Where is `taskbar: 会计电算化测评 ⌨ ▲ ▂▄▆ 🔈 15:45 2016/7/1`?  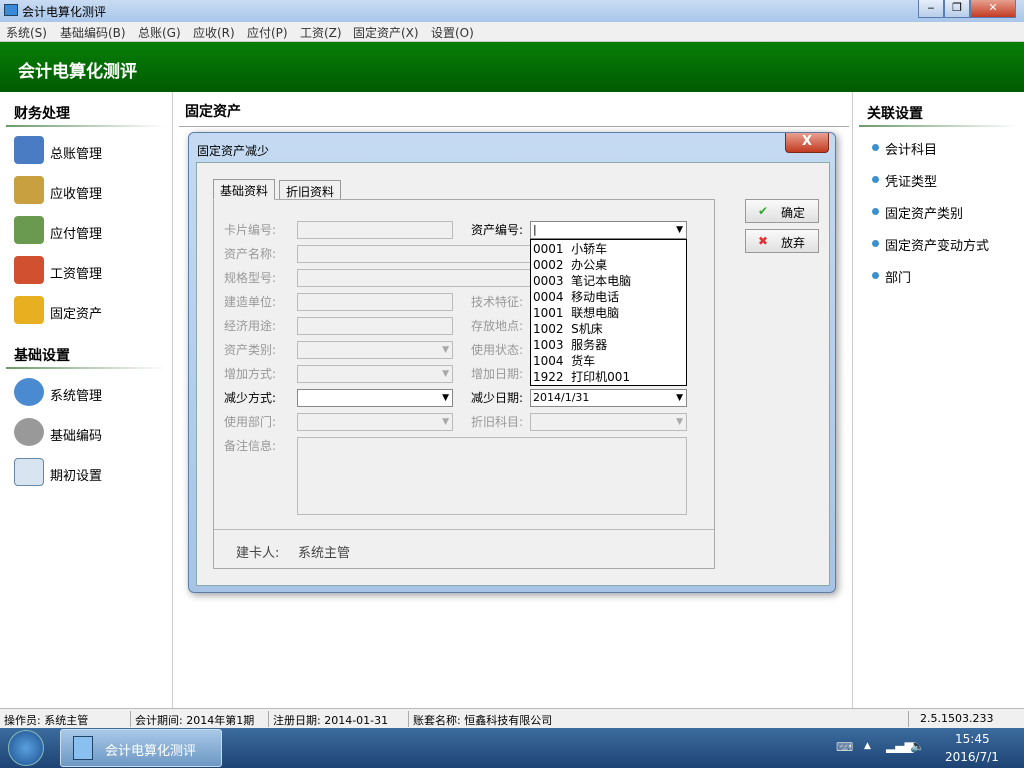
taskbar: 会计电算化测评 ⌨ ▲ ▂▄▆ 🔈 15:45 2016/7/1 is located at coordinates (512, 748).